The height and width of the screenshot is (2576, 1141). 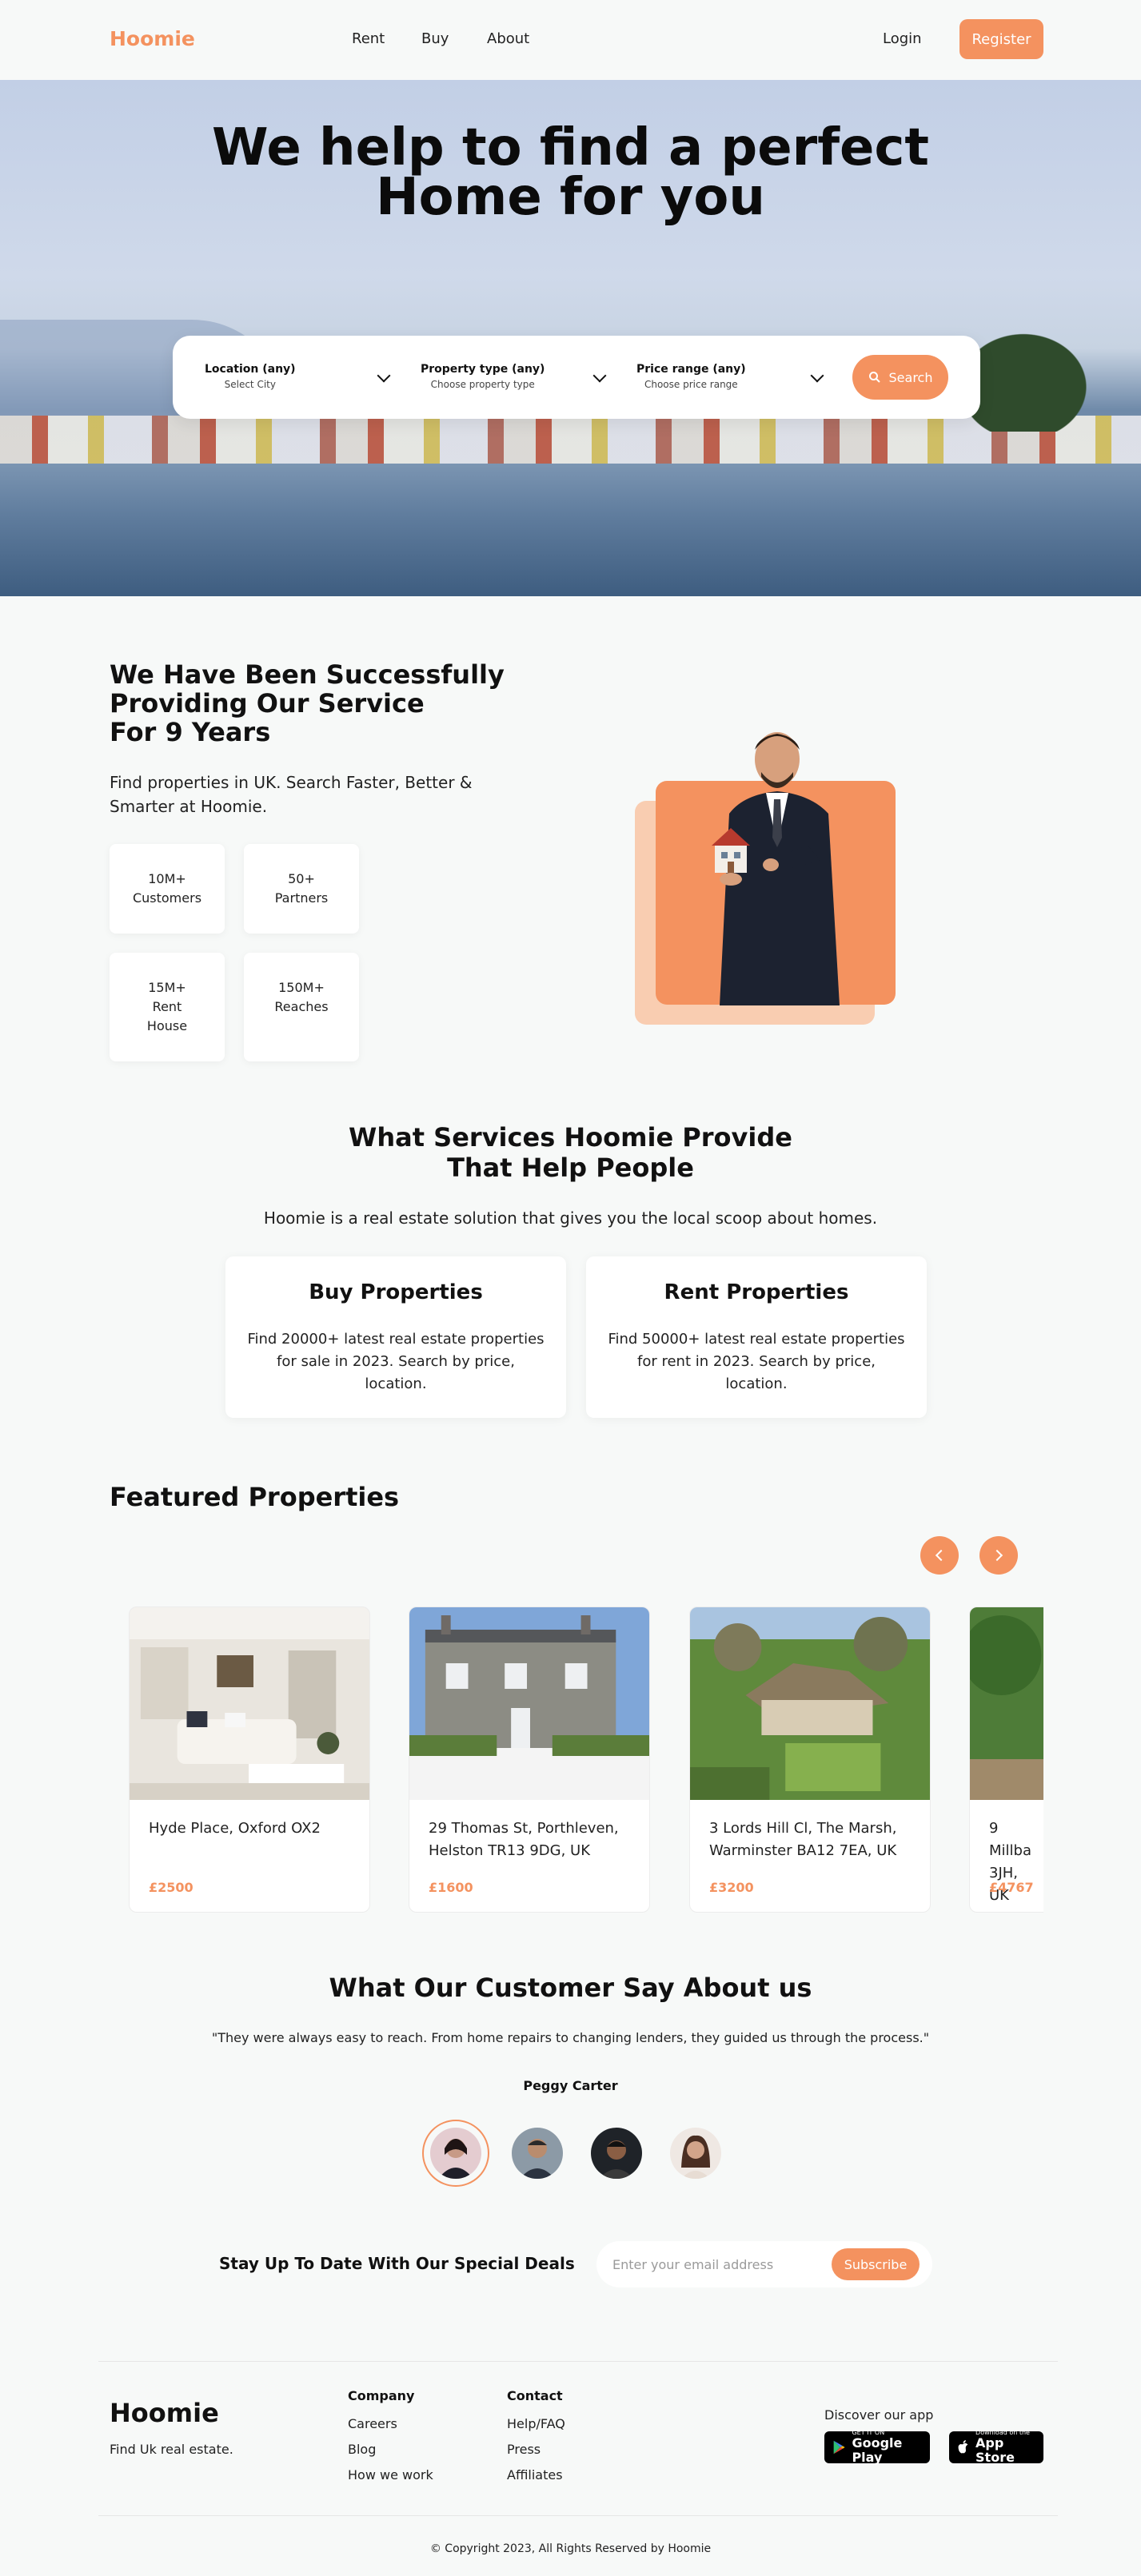 I want to click on property-address: Hyde Place, Oxford OX2, so click(x=235, y=1829).